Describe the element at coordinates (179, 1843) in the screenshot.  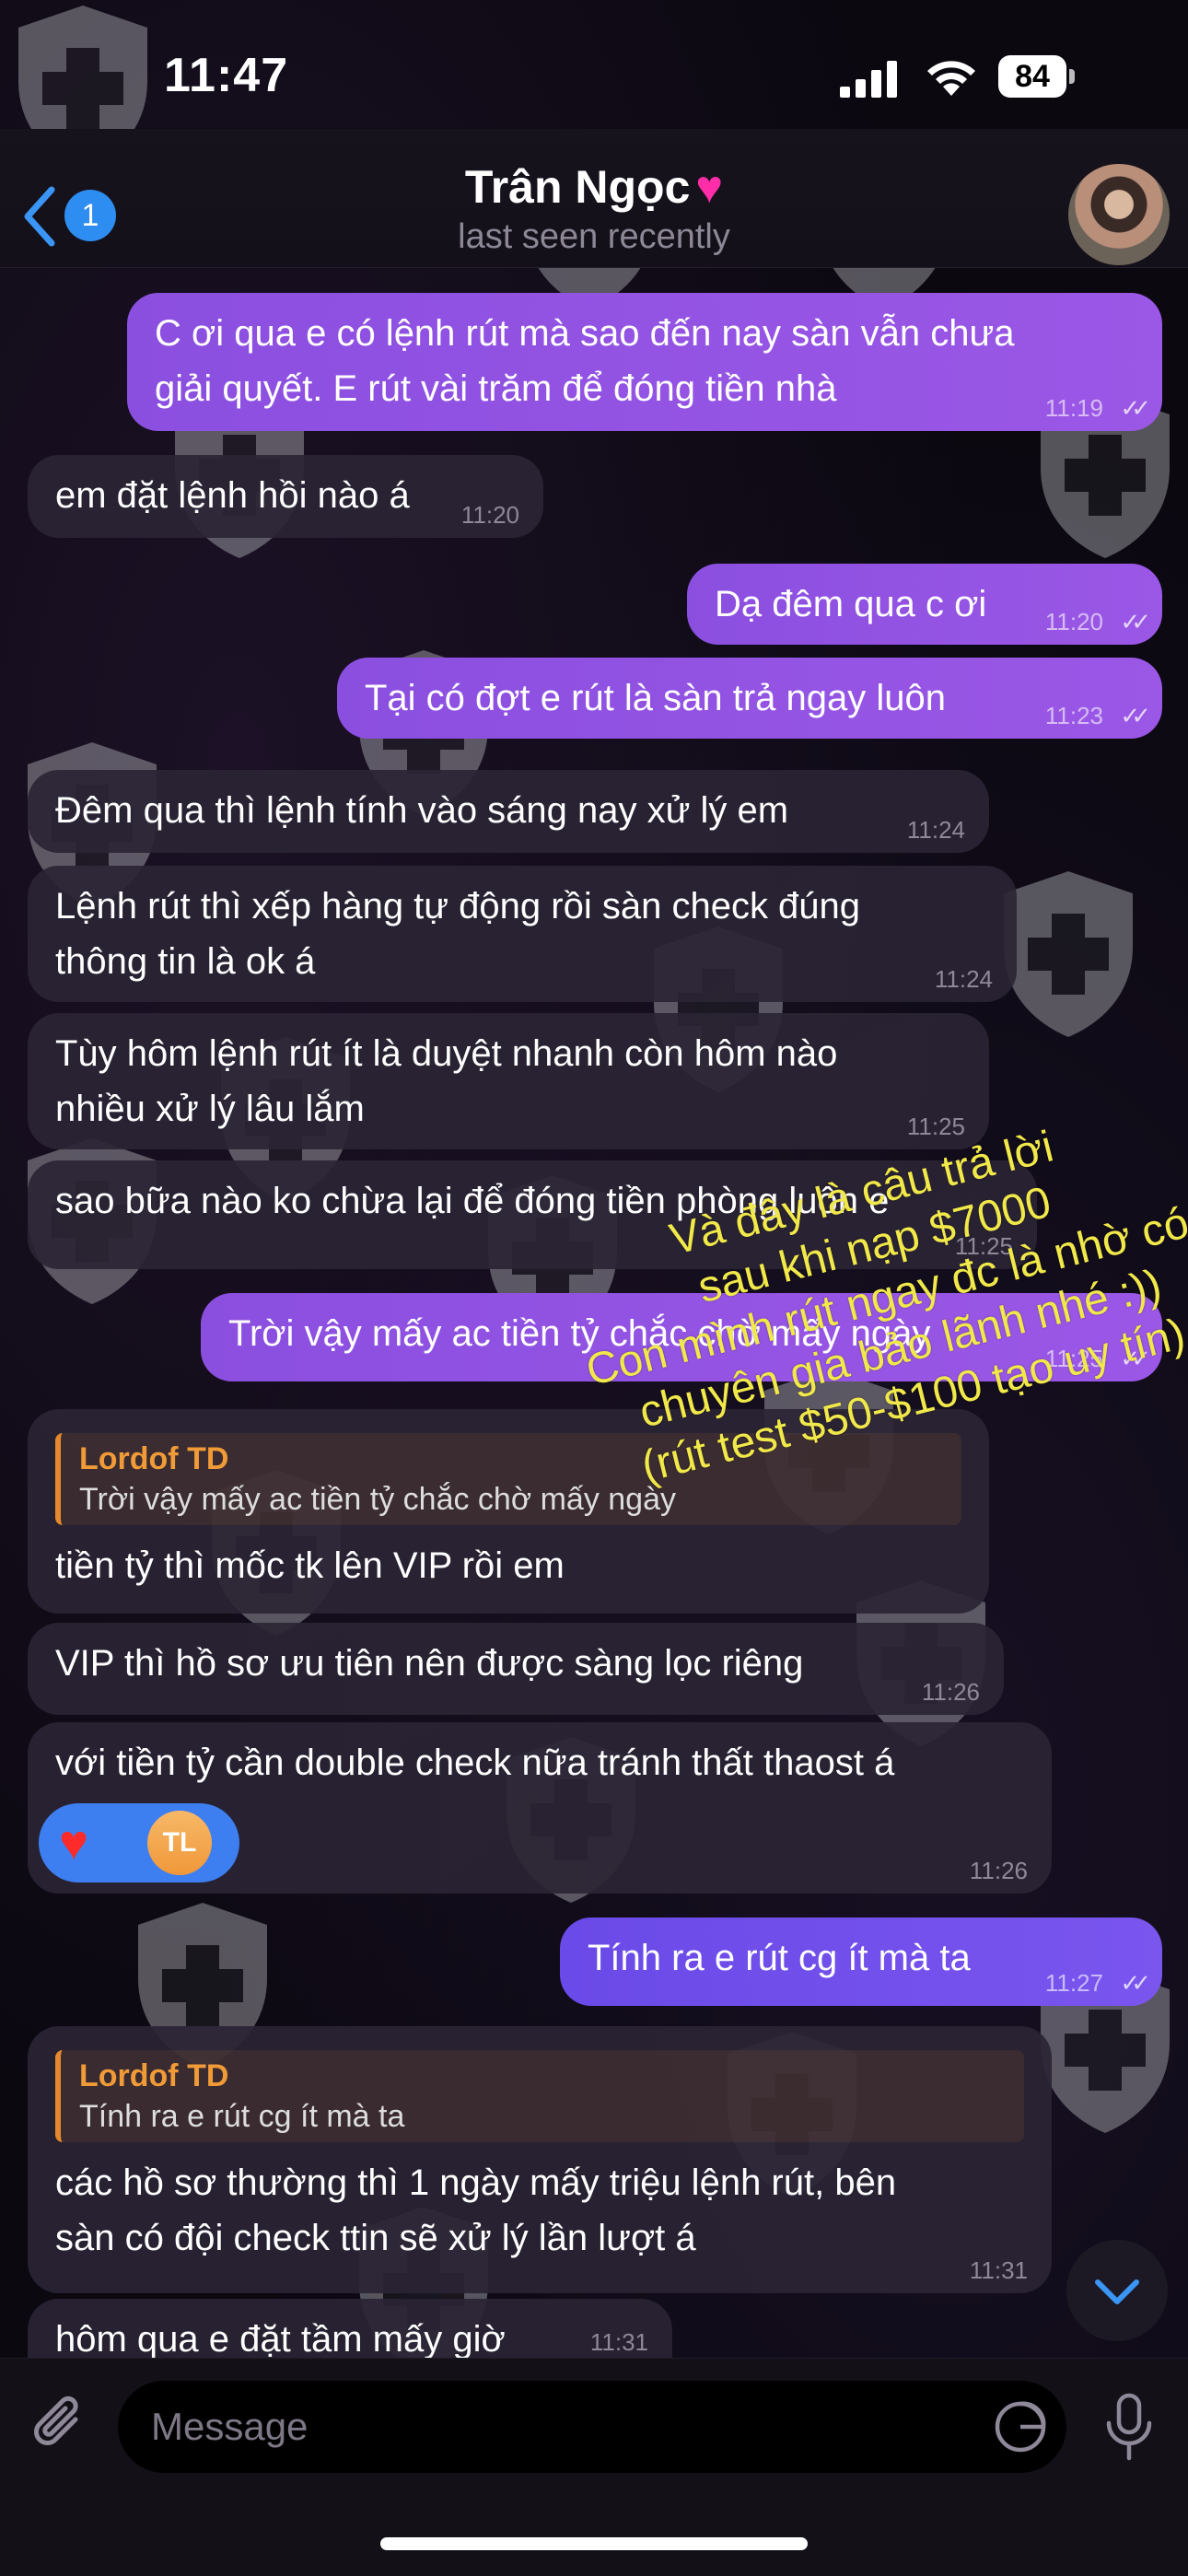
I see `reactor-avatar: TL` at that location.